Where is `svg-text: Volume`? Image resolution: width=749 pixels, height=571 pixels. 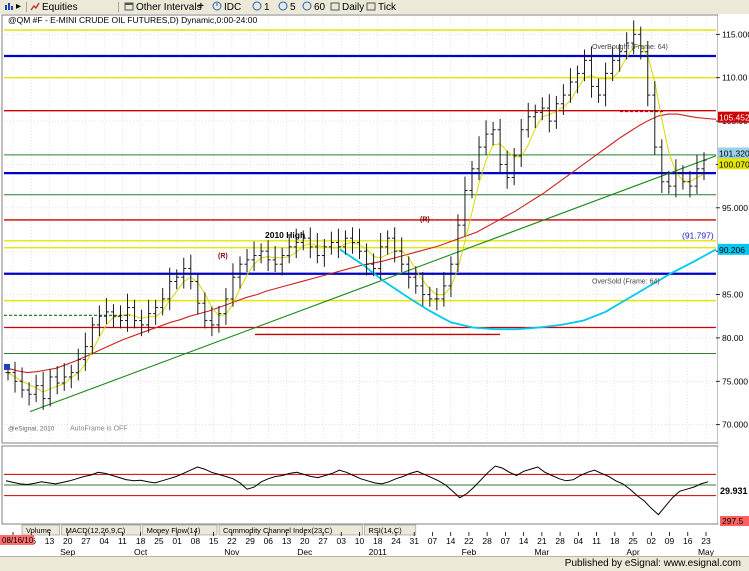
svg-text: Volume is located at coordinates (38, 530).